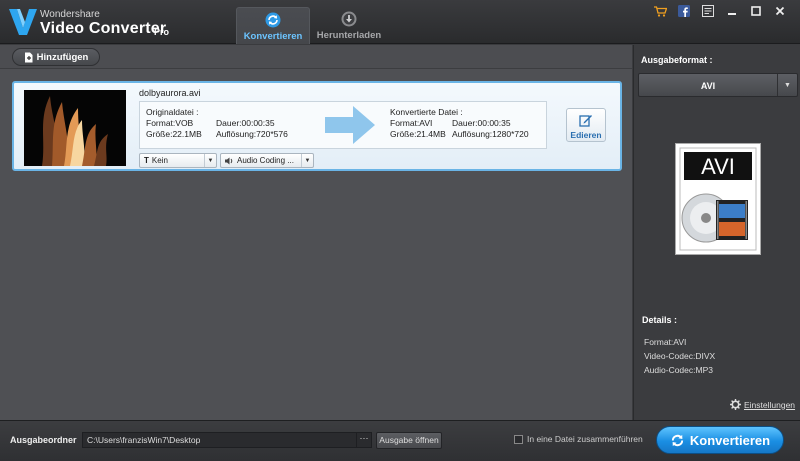 The width and height of the screenshot is (800, 461). I want to click on target-format: Format:AVI, so click(411, 123).